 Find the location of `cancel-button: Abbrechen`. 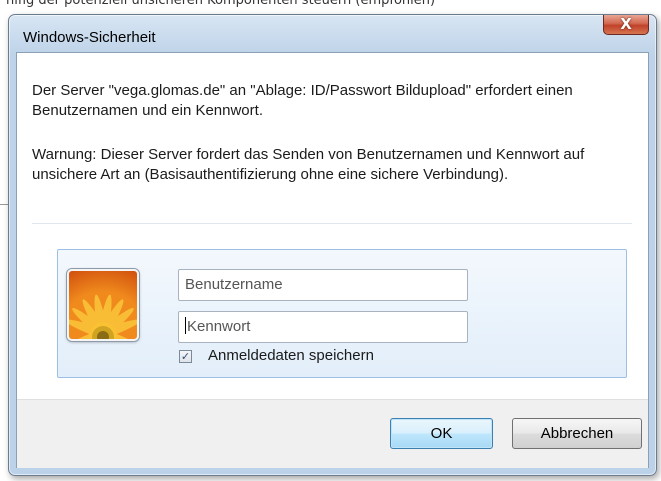

cancel-button: Abbrechen is located at coordinates (577, 433).